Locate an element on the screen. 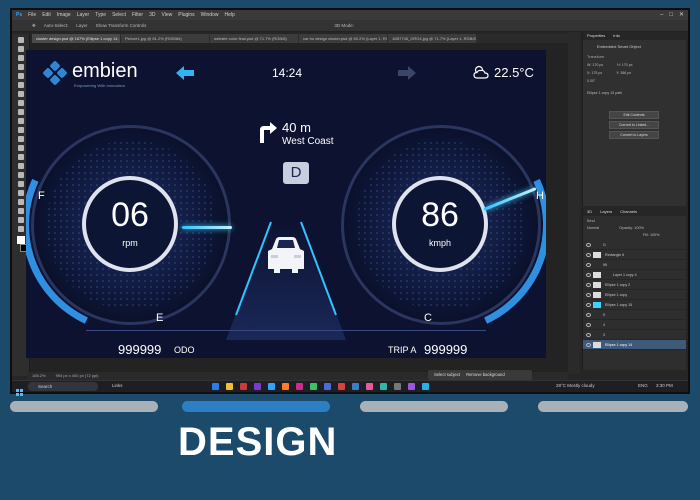 The height and width of the screenshot is (500, 700). layer-row: Ellipse 1 copy is located at coordinates (634, 295).